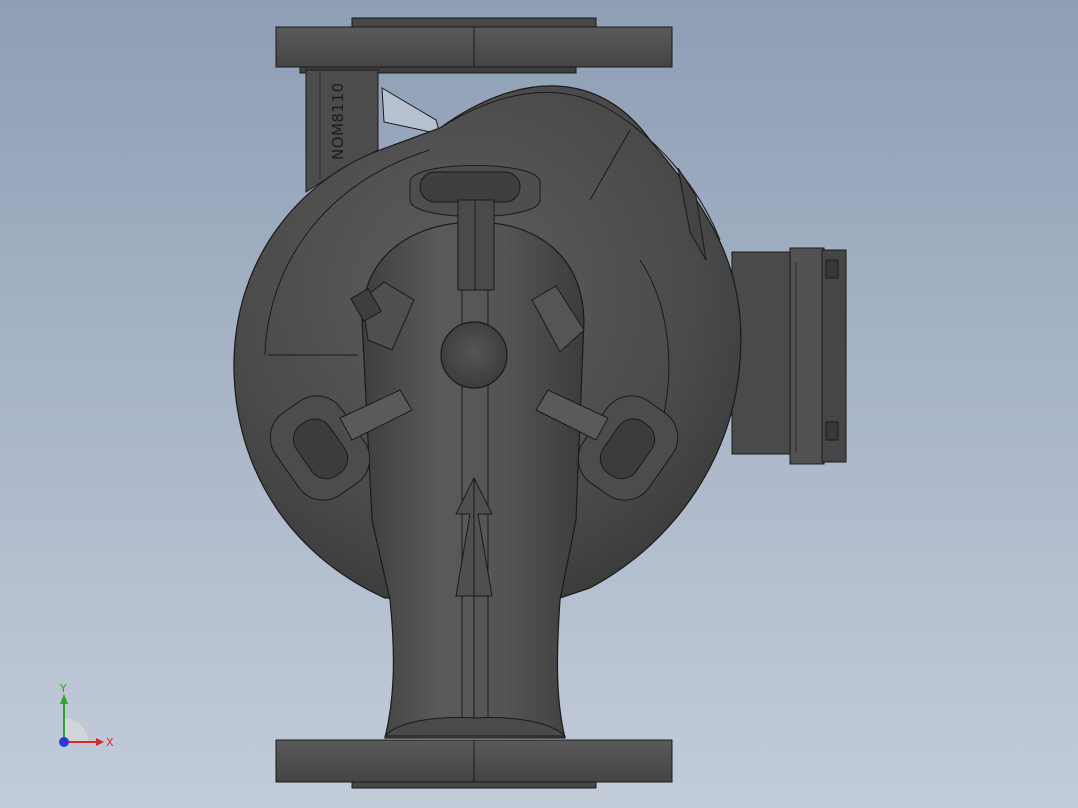 This screenshot has width=1078, height=808. What do you see at coordinates (338, 121) in the screenshot?
I see `cast-part-number: NOM8110` at bounding box center [338, 121].